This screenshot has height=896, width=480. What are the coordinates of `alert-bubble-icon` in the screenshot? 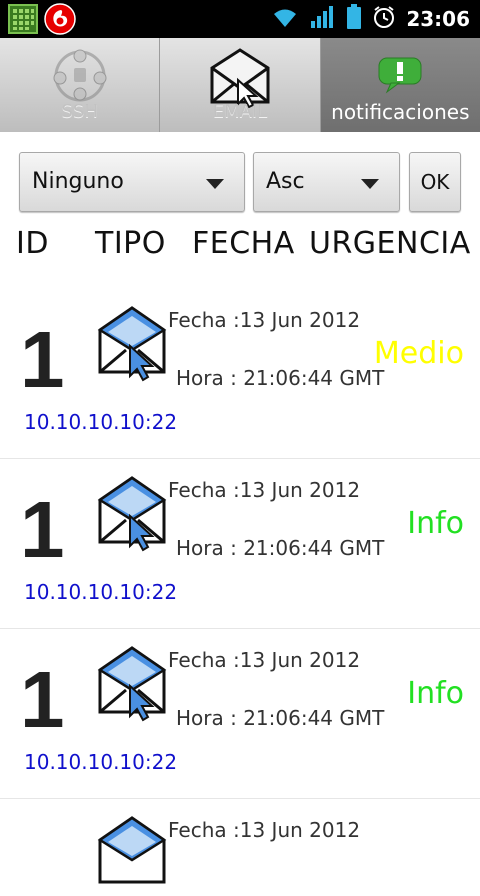 It's located at (400, 77).